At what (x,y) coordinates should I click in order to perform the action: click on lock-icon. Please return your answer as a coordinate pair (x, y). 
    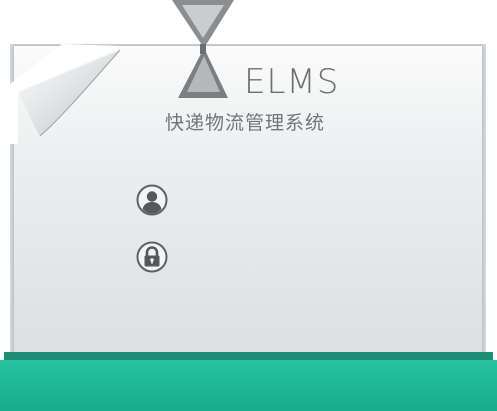
    Looking at the image, I should click on (152, 257).